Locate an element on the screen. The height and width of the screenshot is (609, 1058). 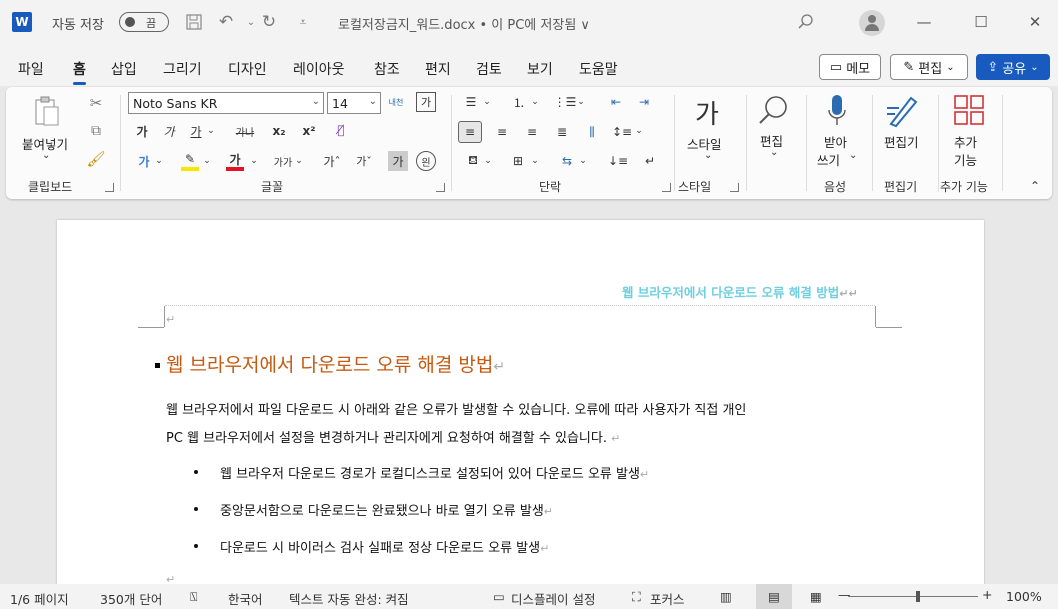
superscript-icon: x² is located at coordinates (309, 131).